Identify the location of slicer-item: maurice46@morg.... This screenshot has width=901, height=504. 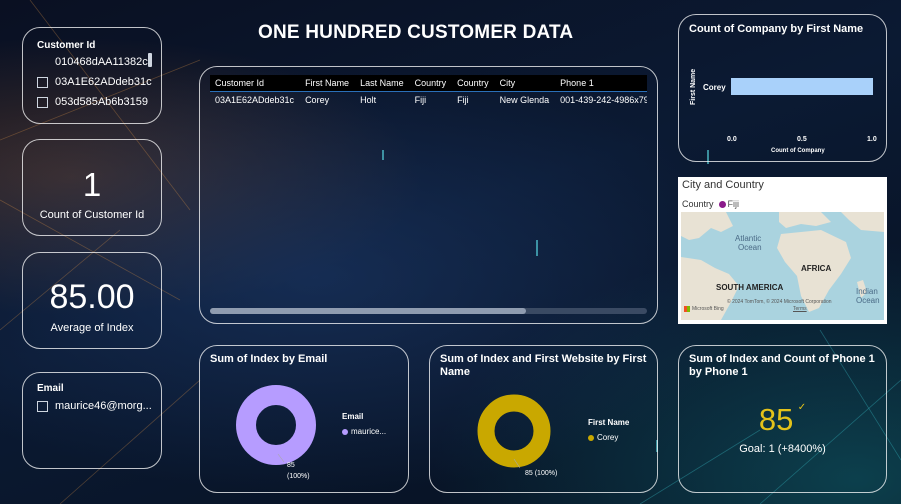
(94, 406).